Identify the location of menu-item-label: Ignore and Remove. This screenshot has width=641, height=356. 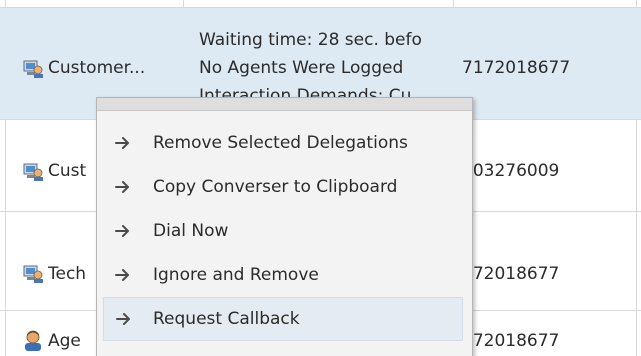
(236, 275).